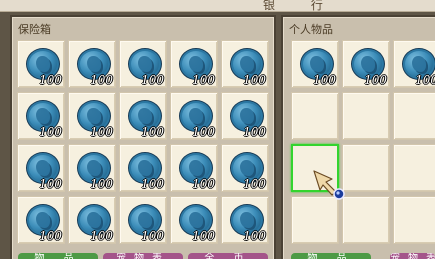 This screenshot has height=259, width=435. I want to click on hand-cursor-icon, so click(329, 185).